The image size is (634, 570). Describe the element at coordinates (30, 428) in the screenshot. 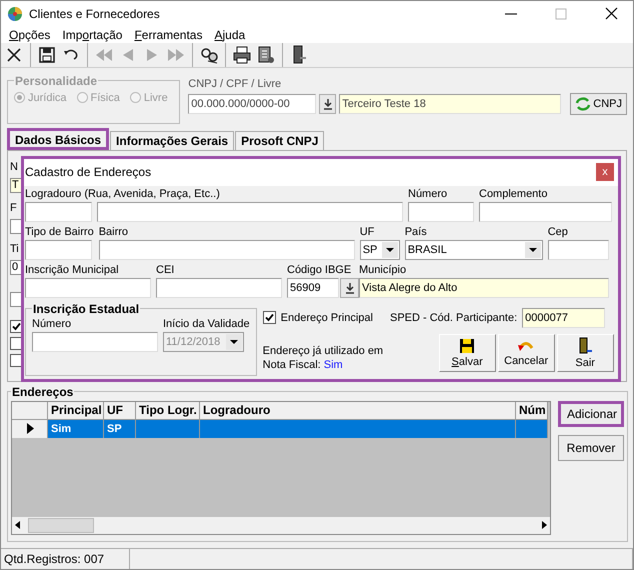

I see `row-pointer-icon` at that location.